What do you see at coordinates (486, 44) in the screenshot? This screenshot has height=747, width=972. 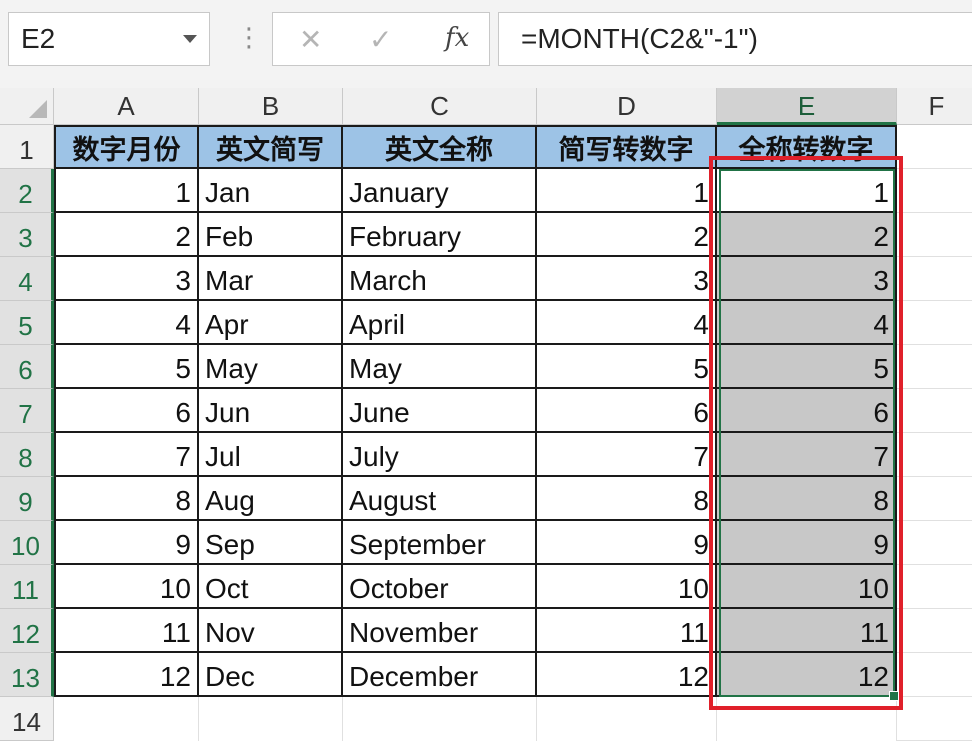 I see `formula-bar-area: E2 ⋮ ✕ ✓ fx =MONTH(C2&"-1")` at bounding box center [486, 44].